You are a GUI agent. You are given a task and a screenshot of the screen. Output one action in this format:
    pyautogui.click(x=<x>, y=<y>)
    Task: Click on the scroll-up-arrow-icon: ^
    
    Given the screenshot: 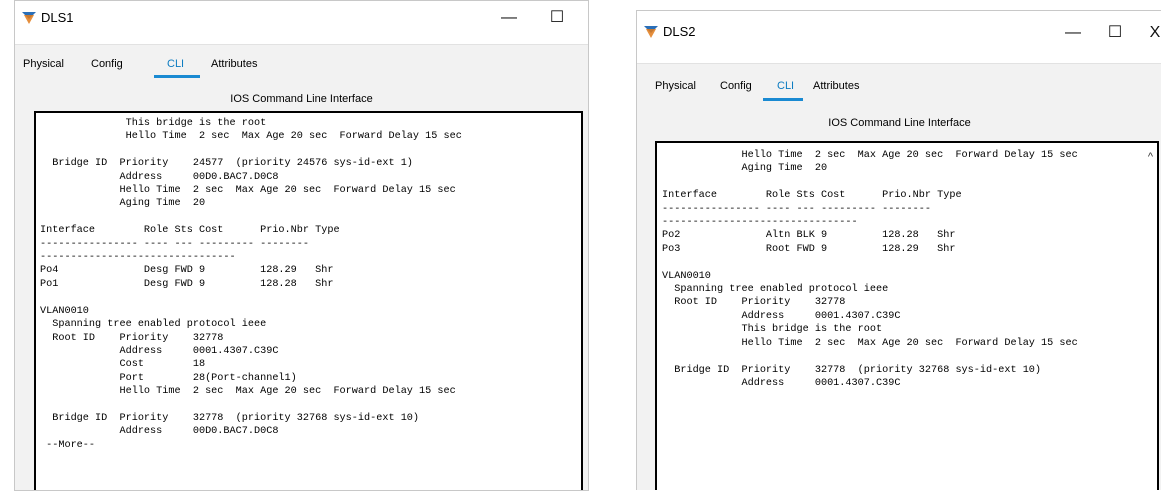 What is the action you would take?
    pyautogui.click(x=1150, y=157)
    